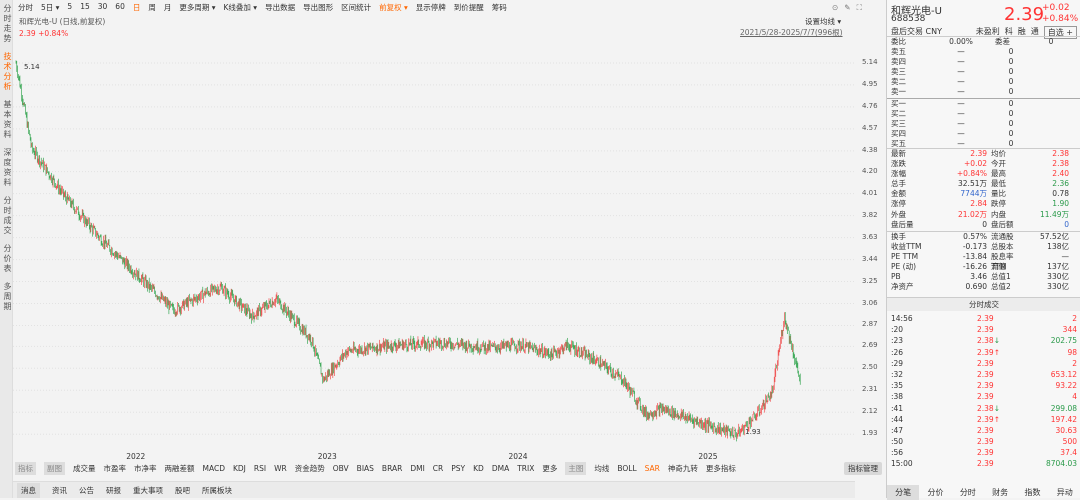  What do you see at coordinates (1063, 408) in the screenshot?
I see `tick-volume: 299.08` at bounding box center [1063, 408].